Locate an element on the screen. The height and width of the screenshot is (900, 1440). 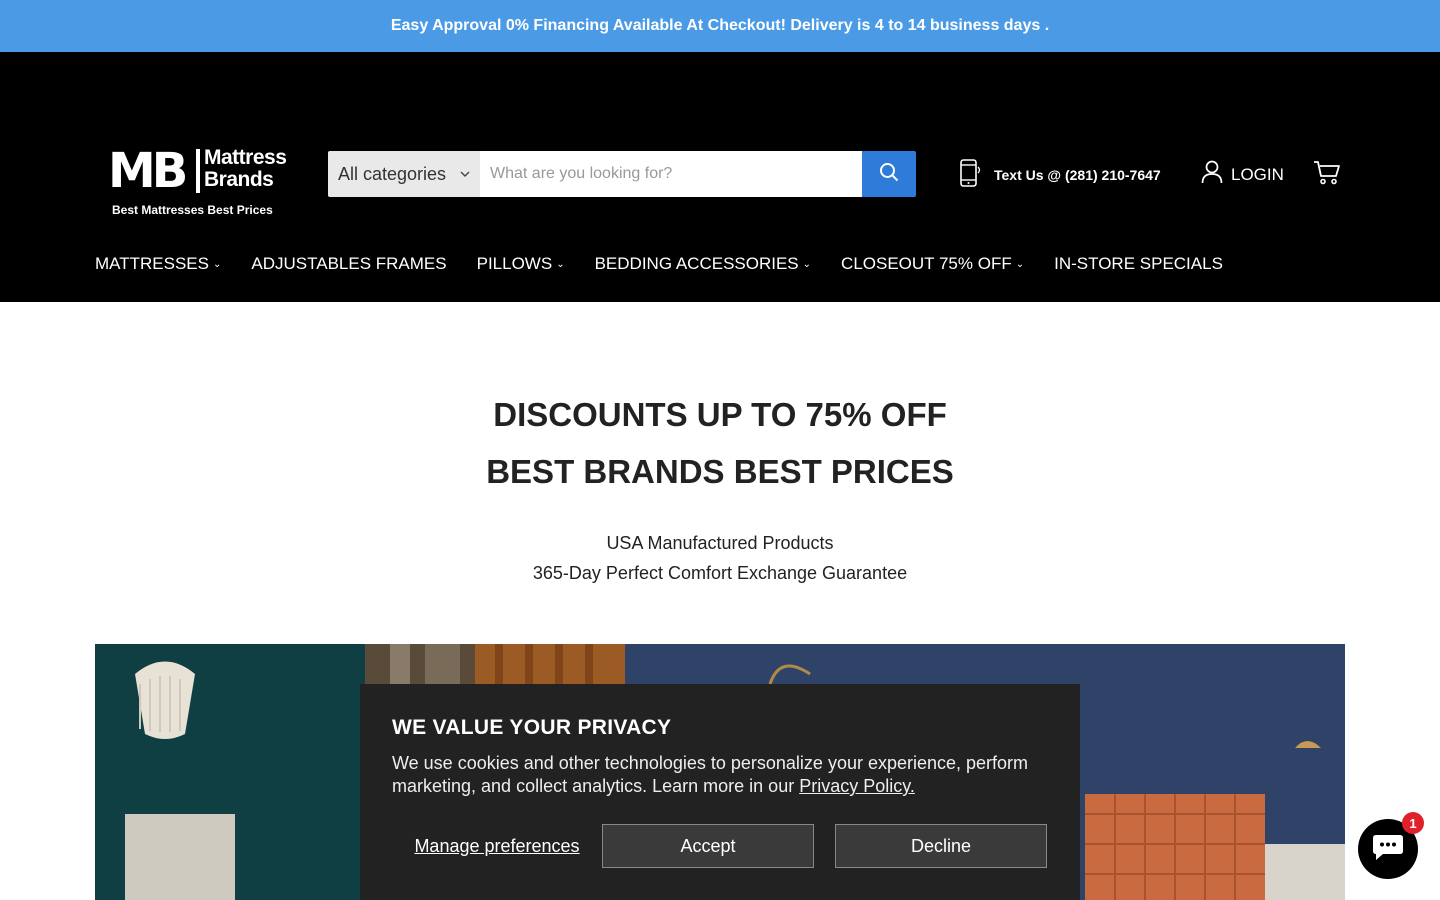
privacy-policy-link: Privacy Policy. is located at coordinates (857, 786).